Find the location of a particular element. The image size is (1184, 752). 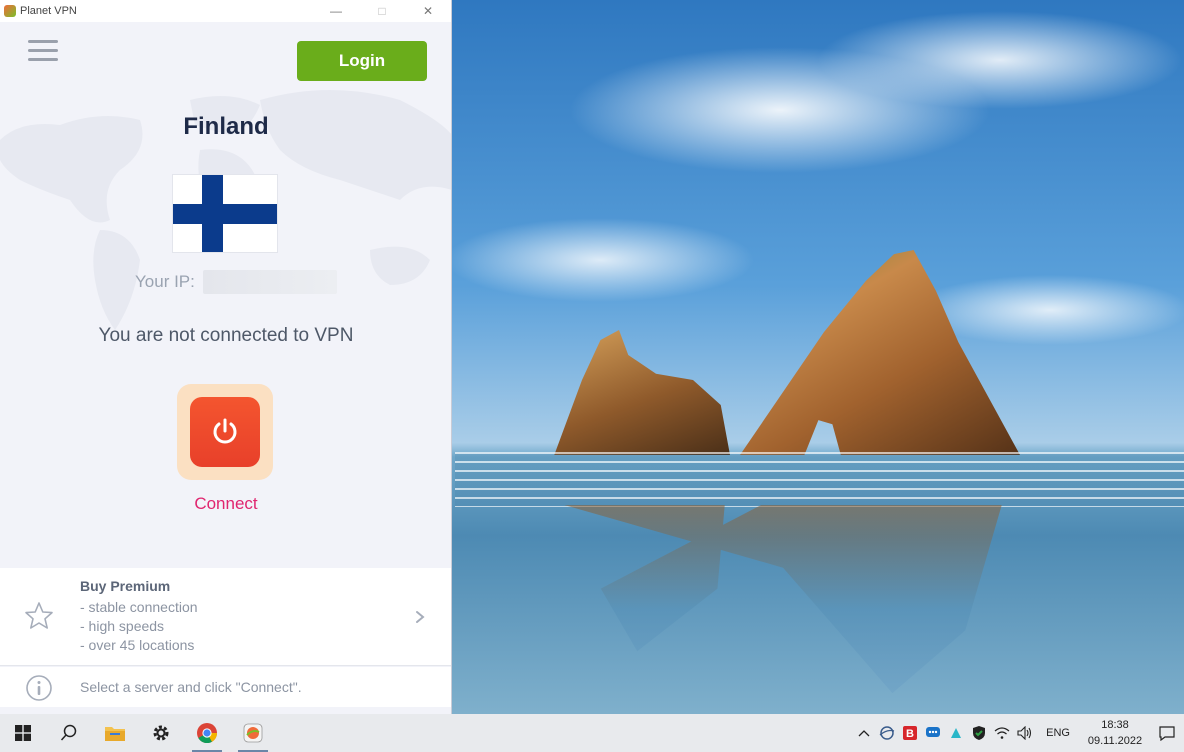

show-hidden-icons is located at coordinates (863, 733).